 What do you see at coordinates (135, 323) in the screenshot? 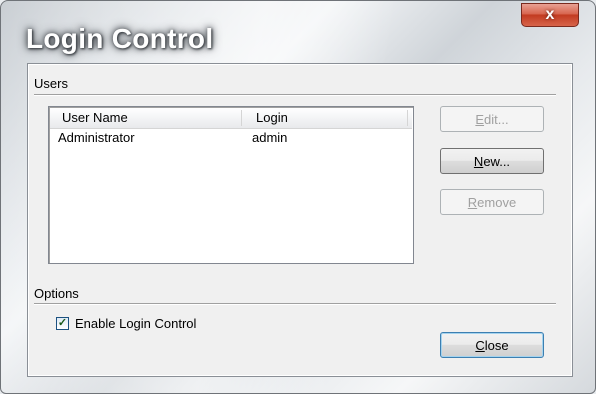
I see `enable-login-control-label: Enable Login Control` at bounding box center [135, 323].